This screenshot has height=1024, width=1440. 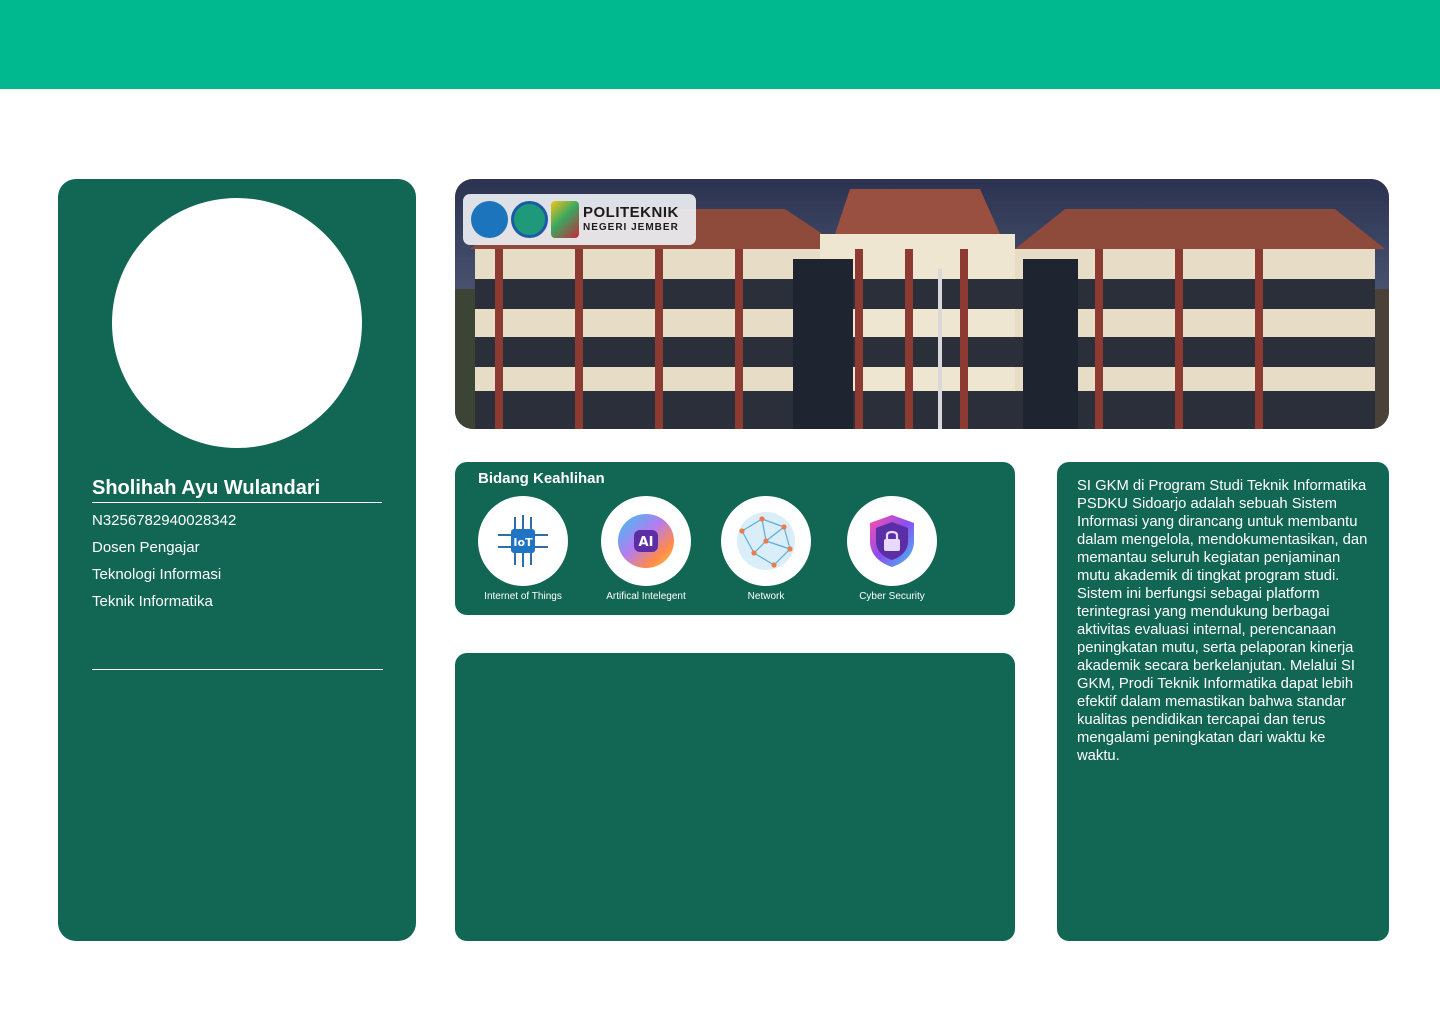 What do you see at coordinates (565, 219) in the screenshot?
I see `brand-mark-icon` at bounding box center [565, 219].